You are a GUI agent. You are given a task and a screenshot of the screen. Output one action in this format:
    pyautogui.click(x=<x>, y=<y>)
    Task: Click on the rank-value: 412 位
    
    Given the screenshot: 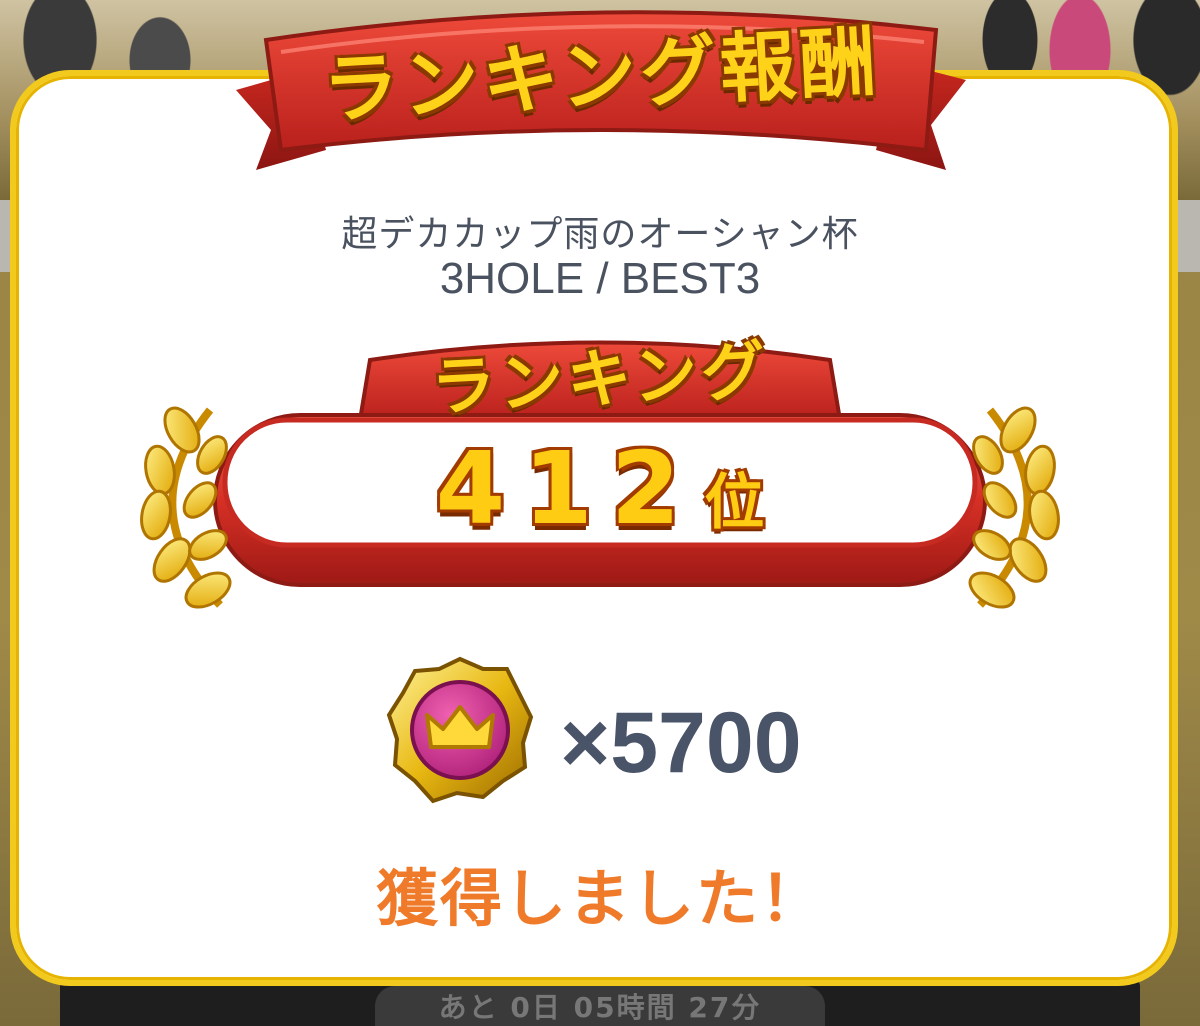 What is the action you would take?
    pyautogui.click(x=600, y=488)
    